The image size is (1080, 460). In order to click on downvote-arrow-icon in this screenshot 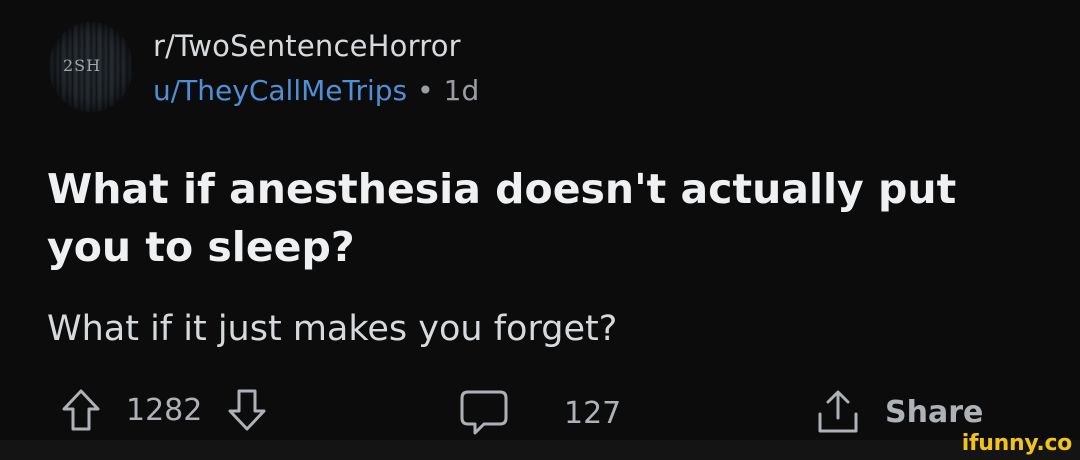, I will do `click(247, 410)`.